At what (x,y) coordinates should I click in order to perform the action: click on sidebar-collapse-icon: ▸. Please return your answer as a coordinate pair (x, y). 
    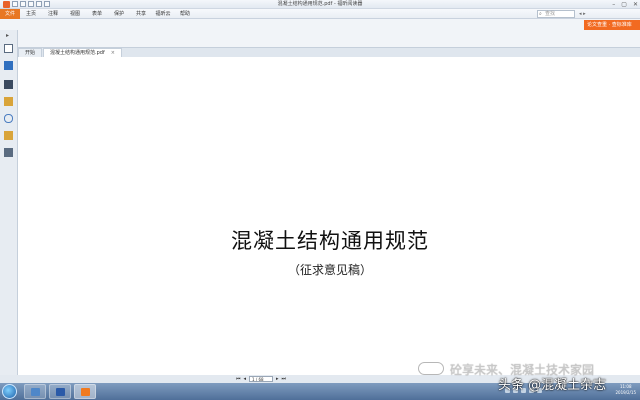
    Looking at the image, I should click on (7, 35).